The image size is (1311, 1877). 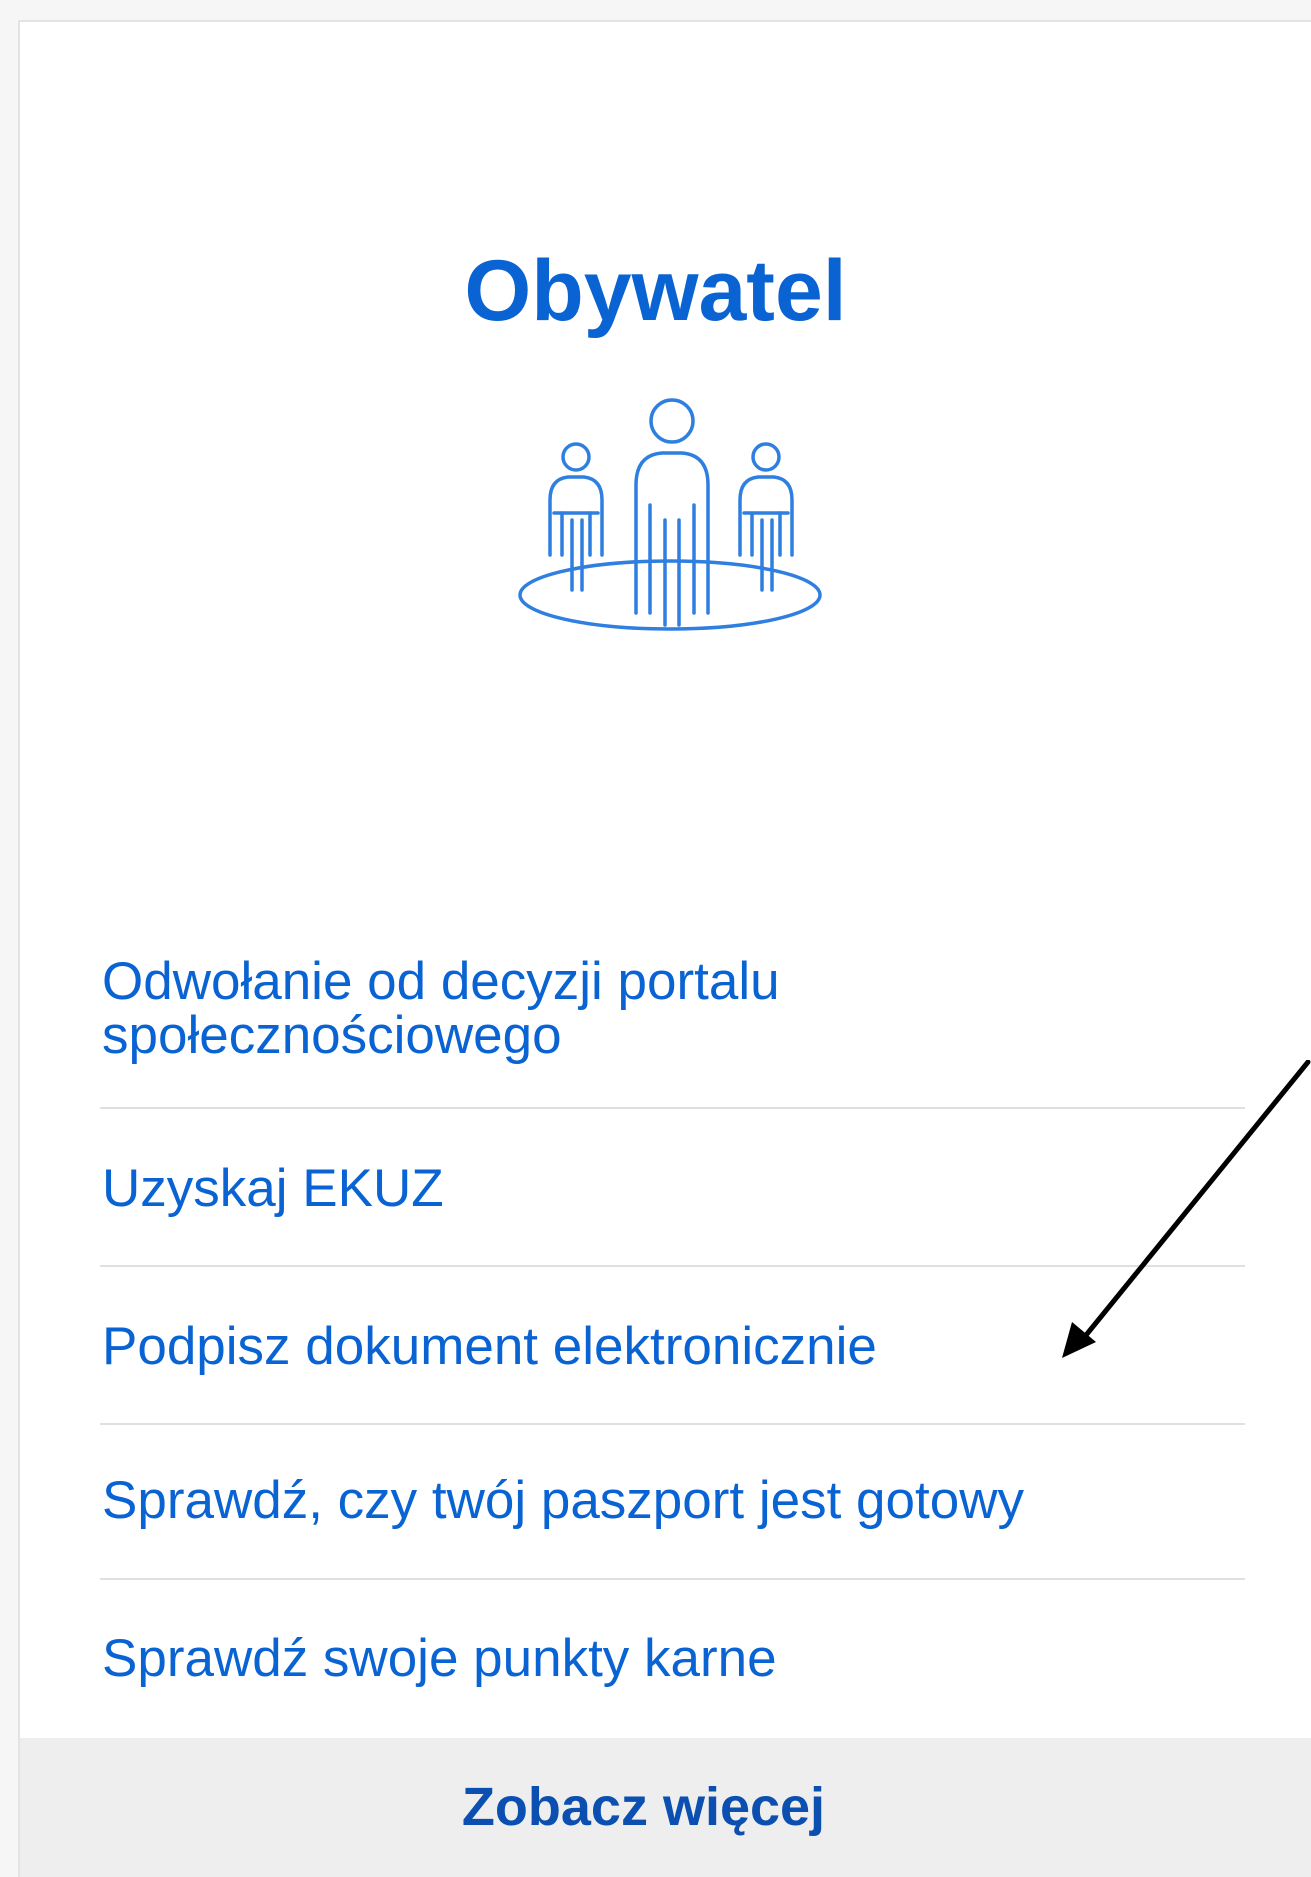 What do you see at coordinates (670, 514) in the screenshot?
I see `people-group-icon` at bounding box center [670, 514].